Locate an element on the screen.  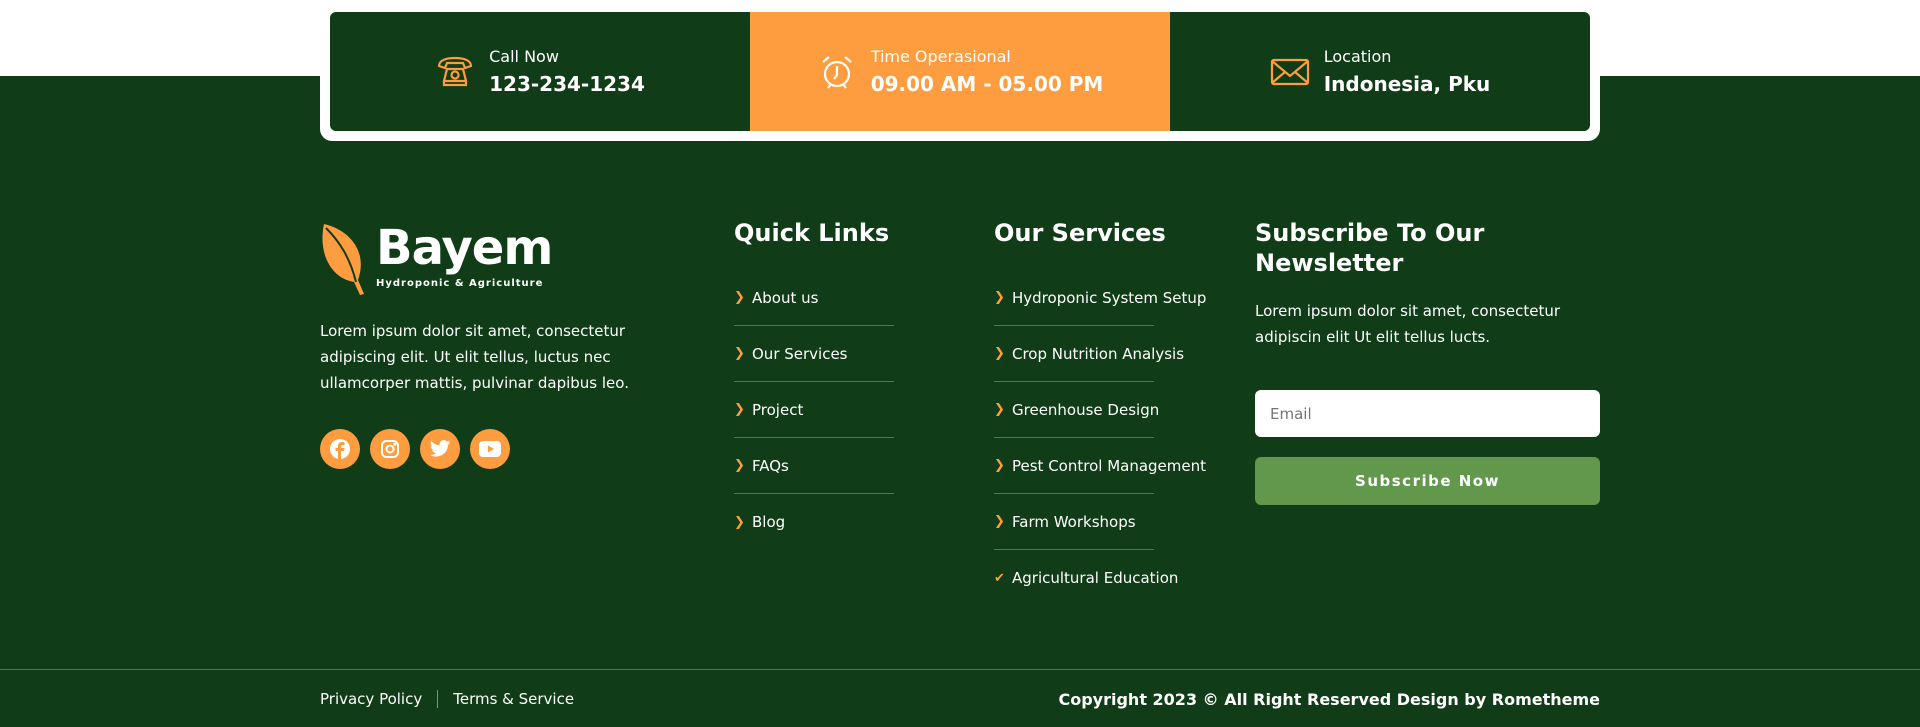
list-item-label: Hydroponic System Setup is located at coordinates (1109, 297).